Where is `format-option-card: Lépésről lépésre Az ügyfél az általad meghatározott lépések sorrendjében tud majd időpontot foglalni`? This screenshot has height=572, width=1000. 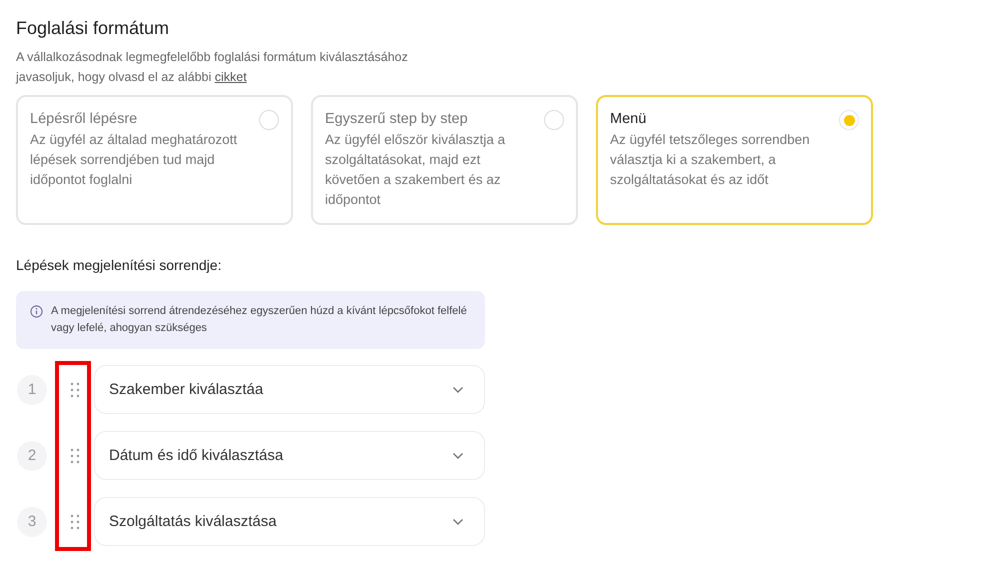 format-option-card: Lépésről lépésre Az ügyfél az általad meghatározott lépések sorrendjében tud majd időpontot foglalni is located at coordinates (154, 160).